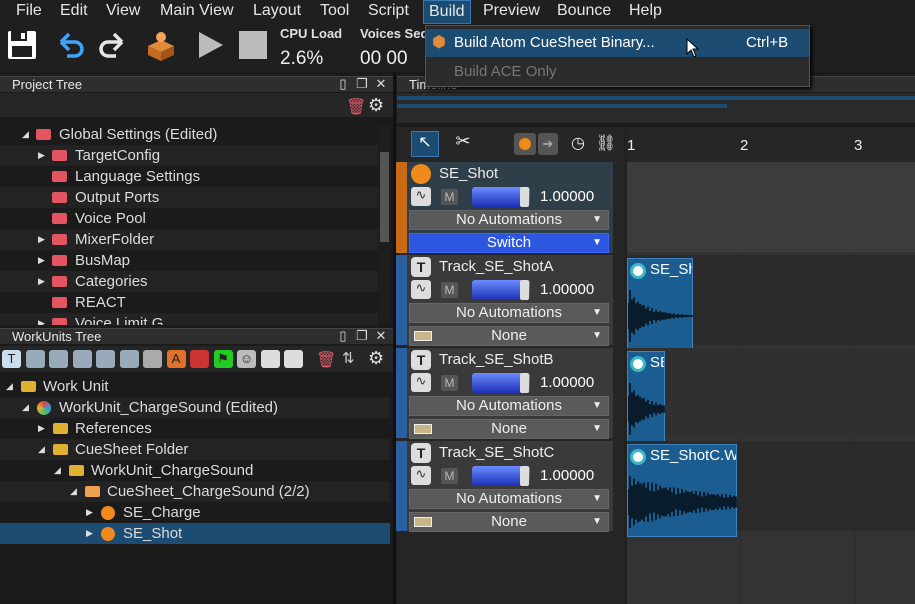  What do you see at coordinates (617, 72) in the screenshot?
I see `build-ace-only-item: Build ACE Only` at bounding box center [617, 72].